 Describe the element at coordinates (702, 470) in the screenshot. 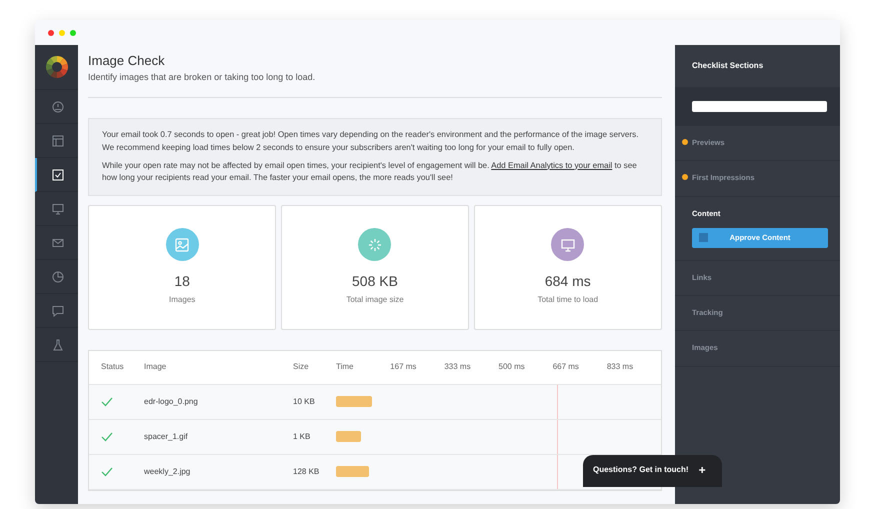

I see `plus-icon: +` at that location.